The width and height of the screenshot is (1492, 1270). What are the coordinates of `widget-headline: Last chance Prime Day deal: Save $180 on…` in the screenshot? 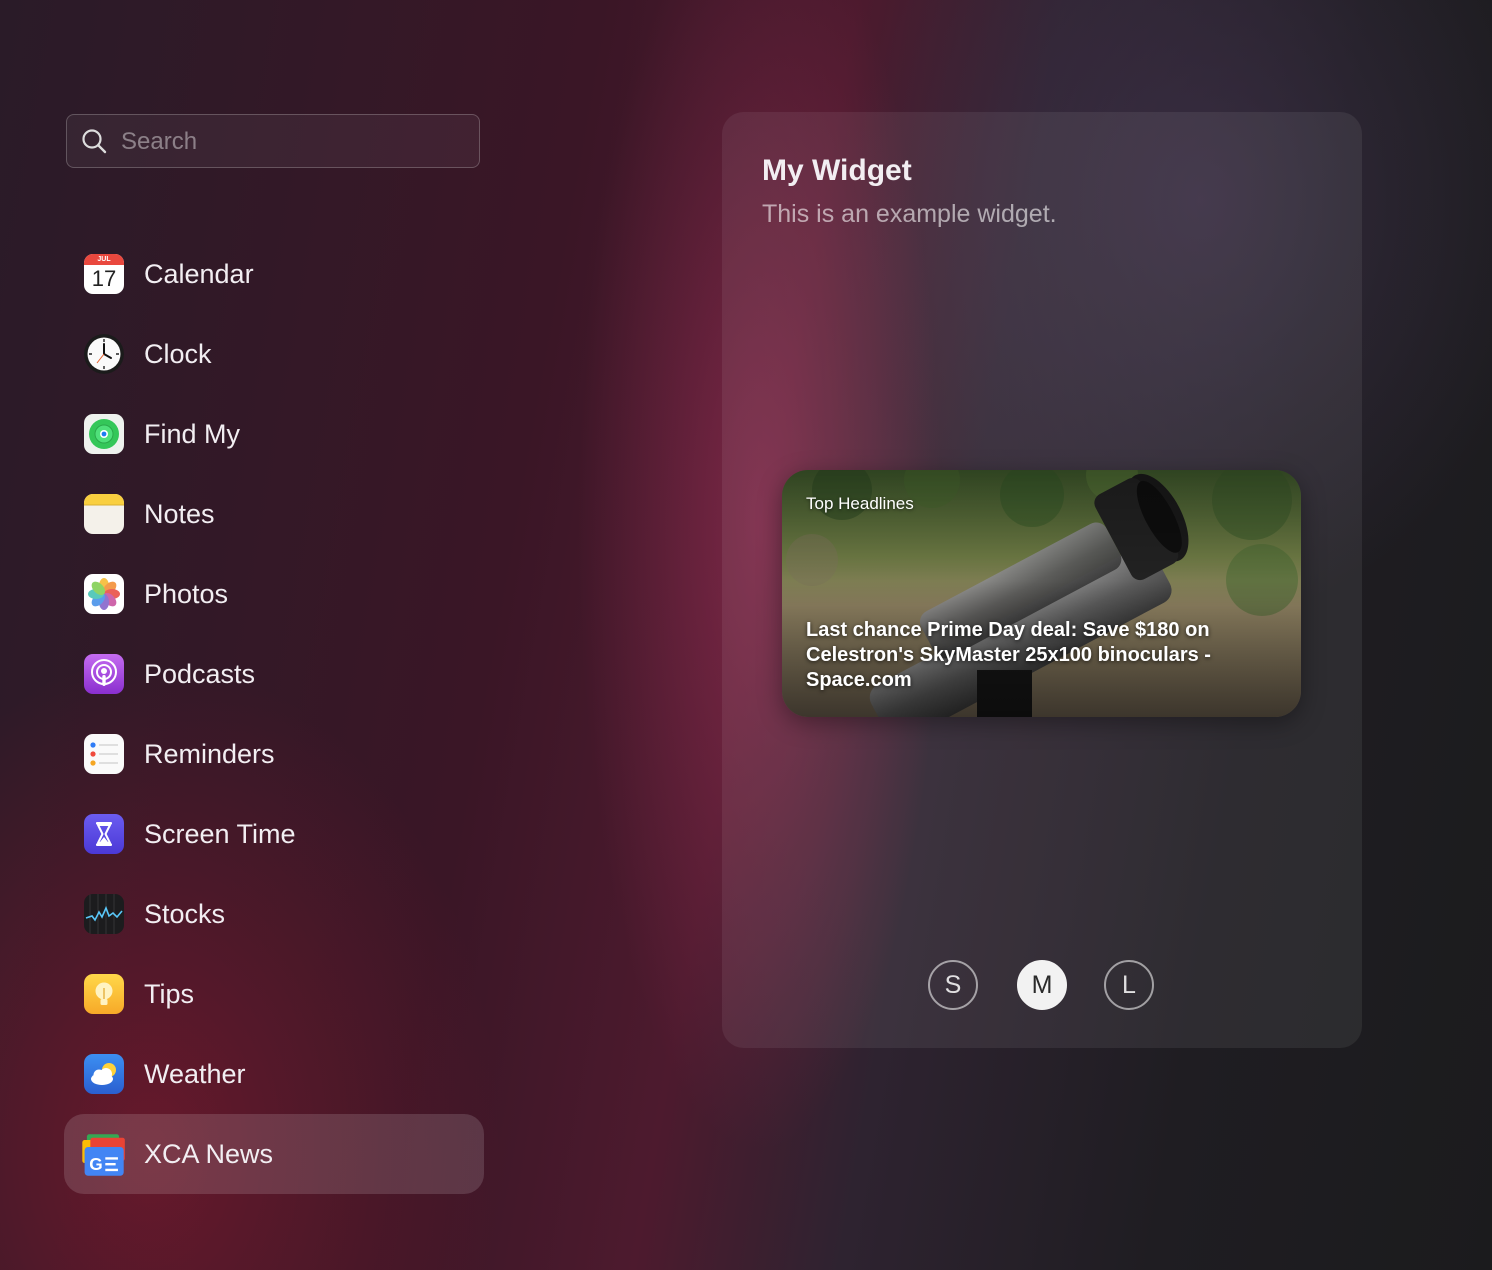 It's located at (1008, 655).